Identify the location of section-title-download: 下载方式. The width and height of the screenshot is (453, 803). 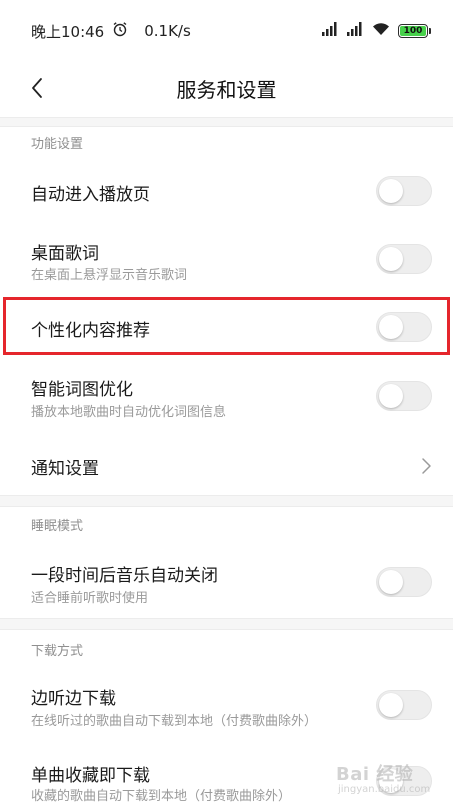
(57, 651).